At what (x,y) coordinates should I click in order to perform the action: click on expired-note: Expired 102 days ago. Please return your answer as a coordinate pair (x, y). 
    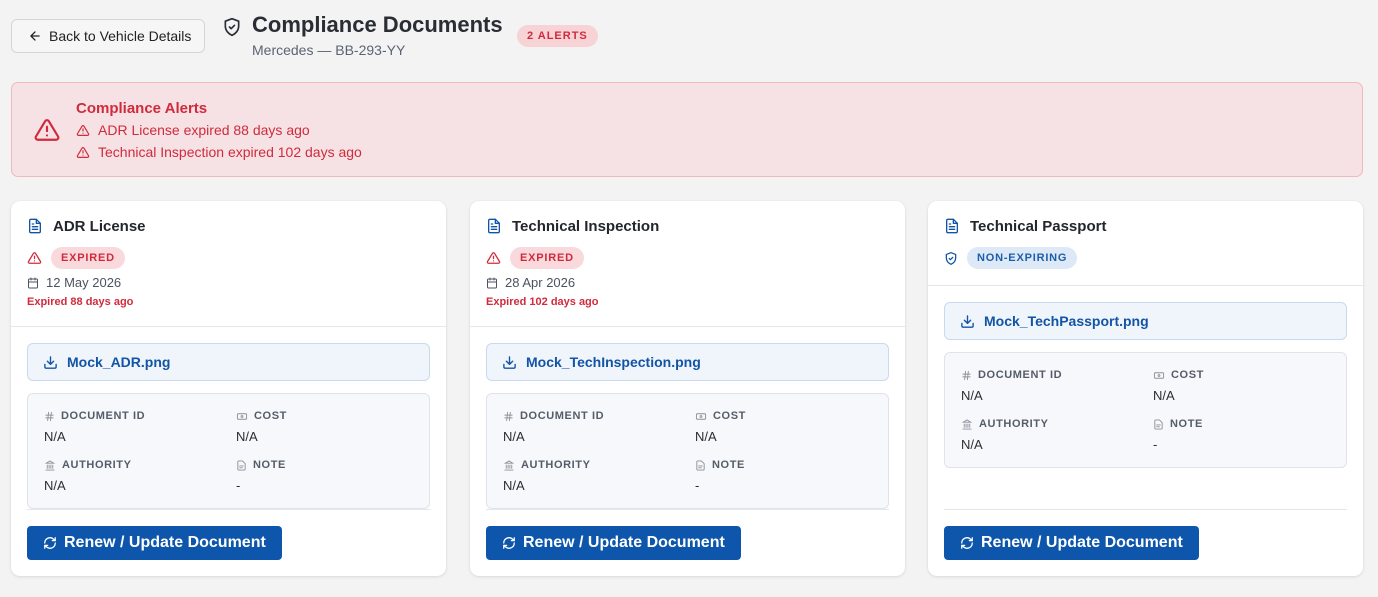
    Looking at the image, I should click on (542, 302).